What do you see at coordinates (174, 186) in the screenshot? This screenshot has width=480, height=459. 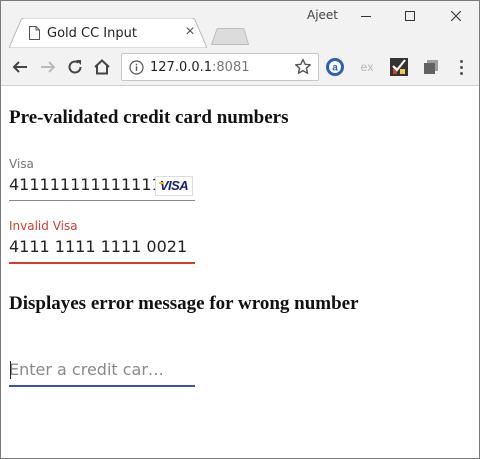 I see `visa-logo-icon: VISA` at bounding box center [174, 186].